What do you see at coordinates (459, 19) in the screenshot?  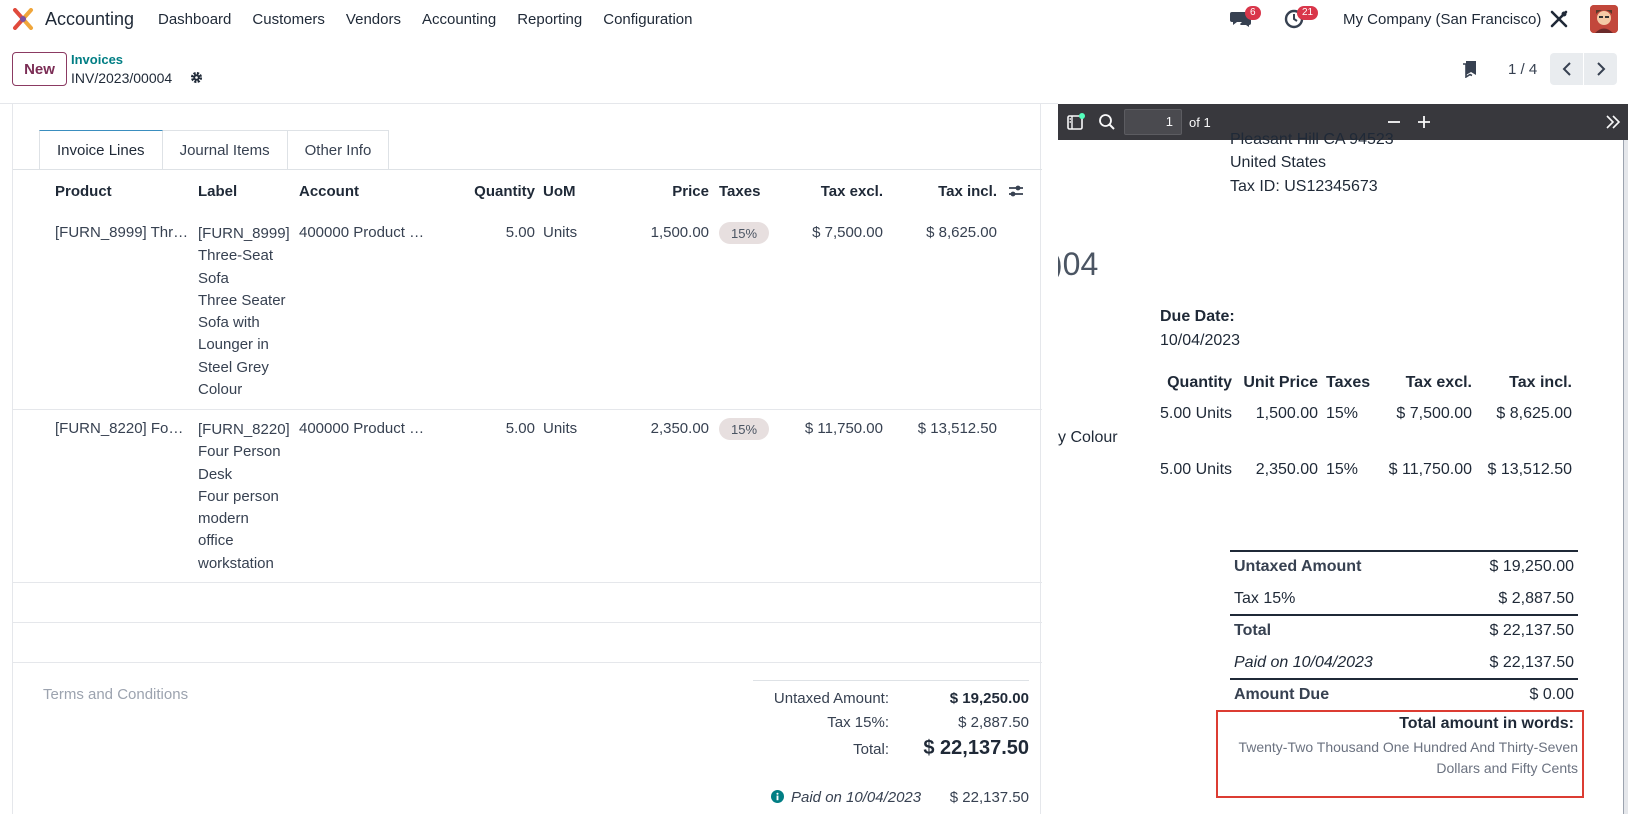 I see `menu-accounting: Accounting` at bounding box center [459, 19].